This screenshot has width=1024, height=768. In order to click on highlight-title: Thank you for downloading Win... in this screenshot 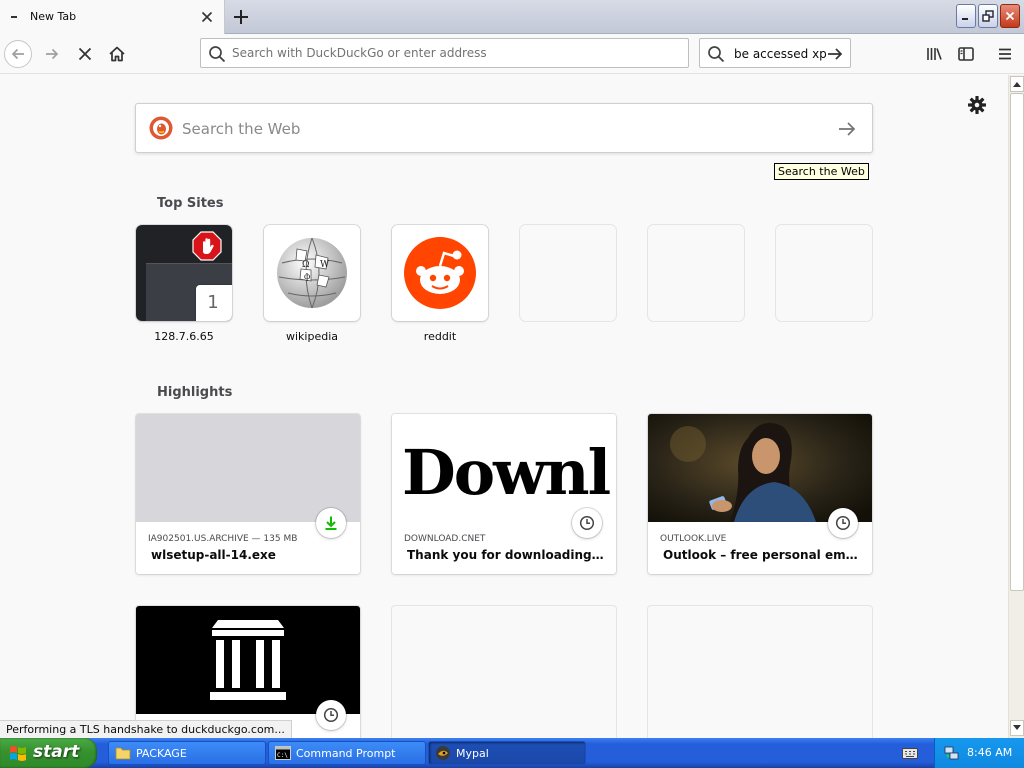, I will do `click(507, 555)`.